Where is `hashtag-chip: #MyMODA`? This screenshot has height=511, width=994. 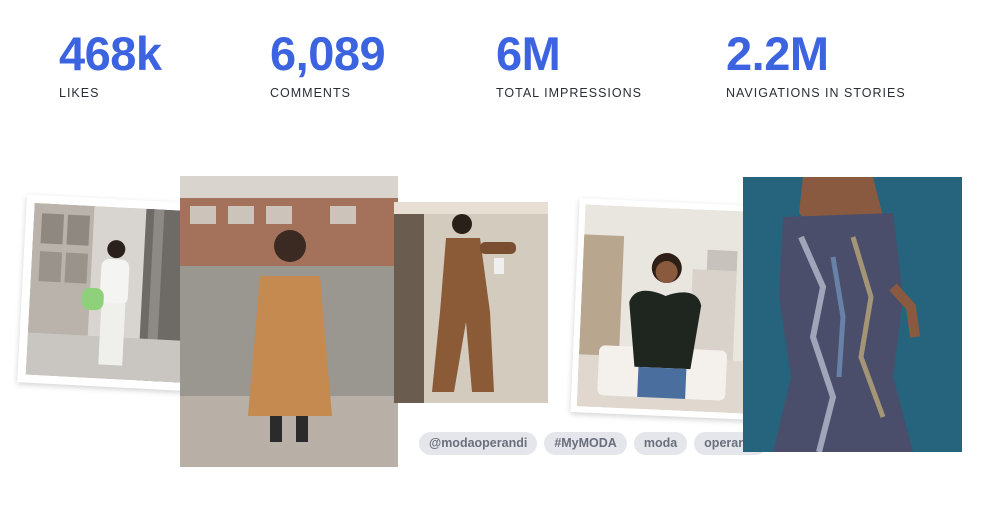 hashtag-chip: #MyMODA is located at coordinates (585, 443).